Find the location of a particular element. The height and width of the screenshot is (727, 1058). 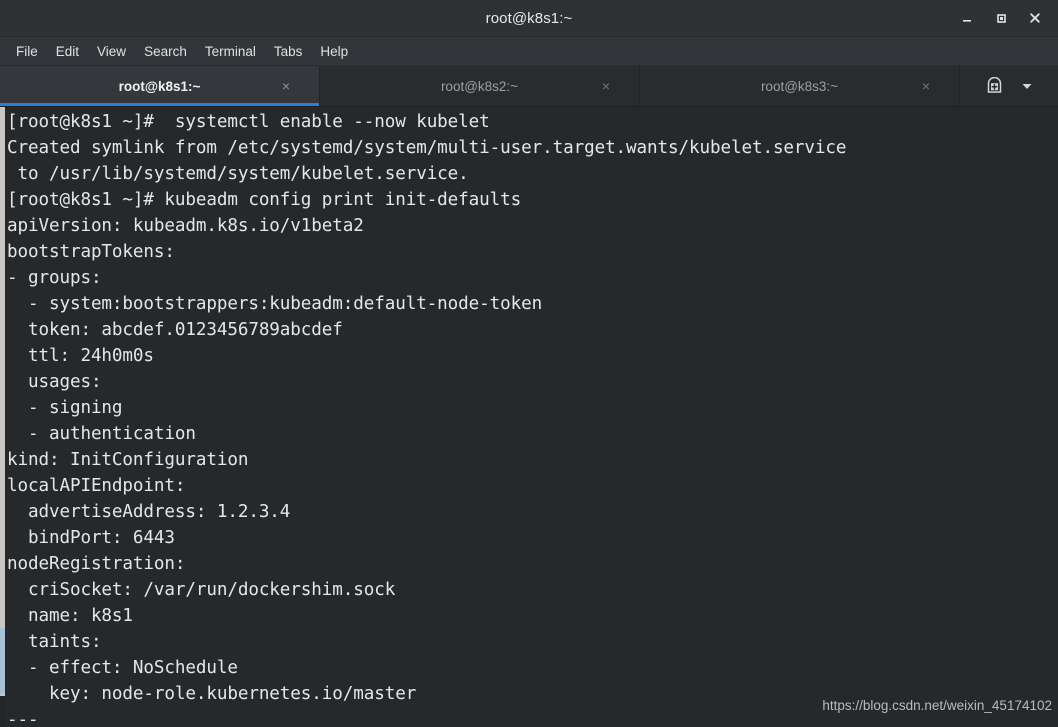

menu-item-help: Help is located at coordinates (334, 51).